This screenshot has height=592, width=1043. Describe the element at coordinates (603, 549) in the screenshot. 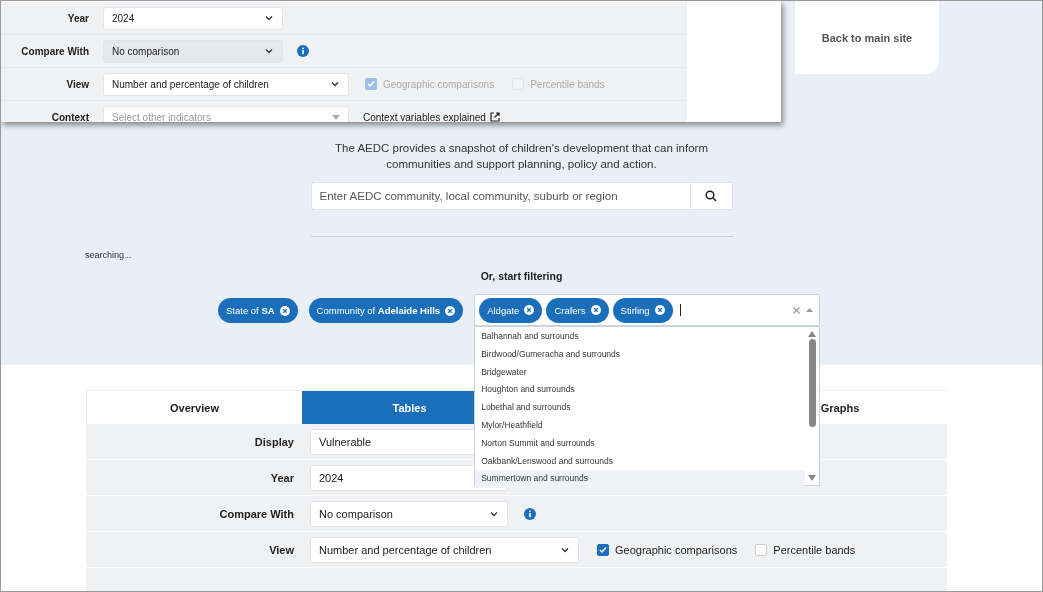

I see `checkbox` at that location.